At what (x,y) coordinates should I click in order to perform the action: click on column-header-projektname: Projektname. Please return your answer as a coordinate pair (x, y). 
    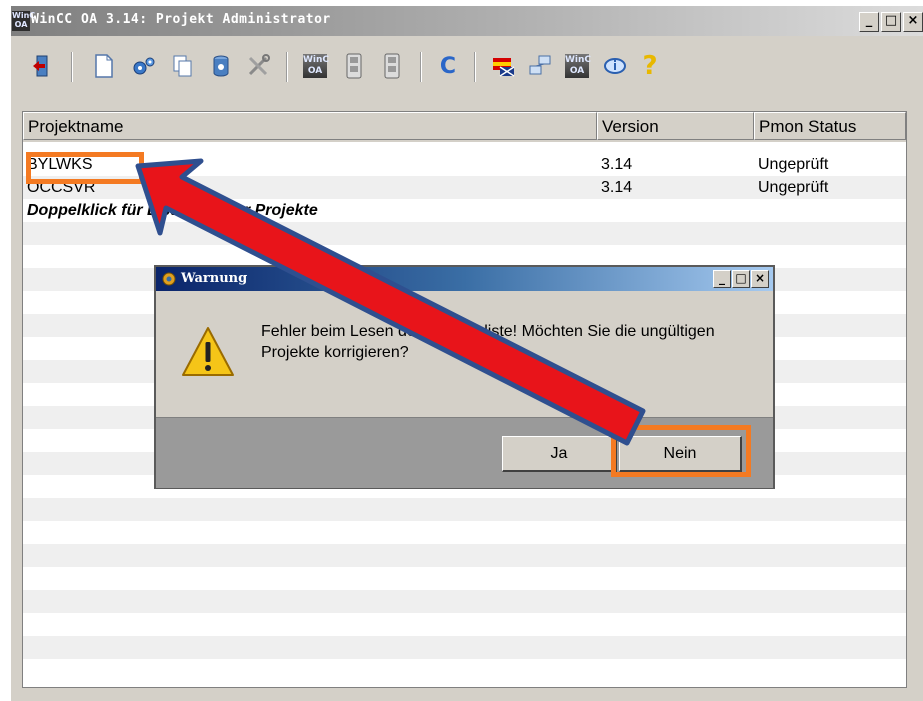
    Looking at the image, I should click on (310, 126).